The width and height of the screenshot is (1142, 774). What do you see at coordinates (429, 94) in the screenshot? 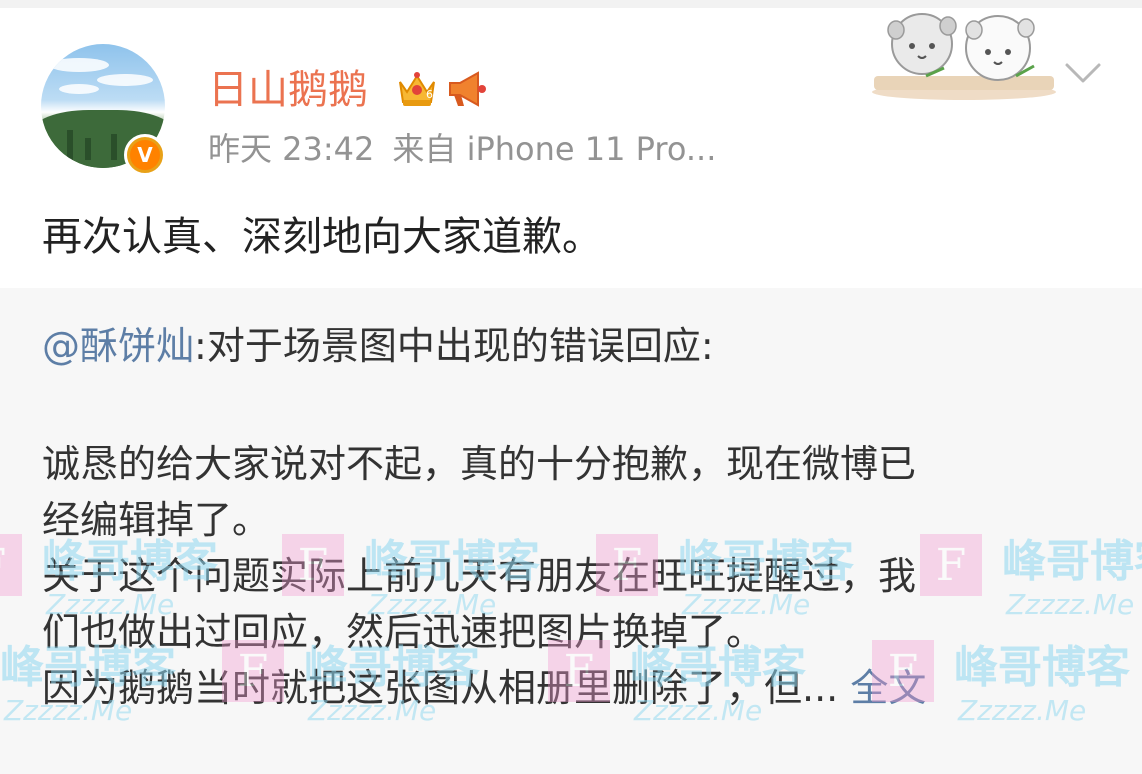
I see `svg-text: 6` at bounding box center [429, 94].